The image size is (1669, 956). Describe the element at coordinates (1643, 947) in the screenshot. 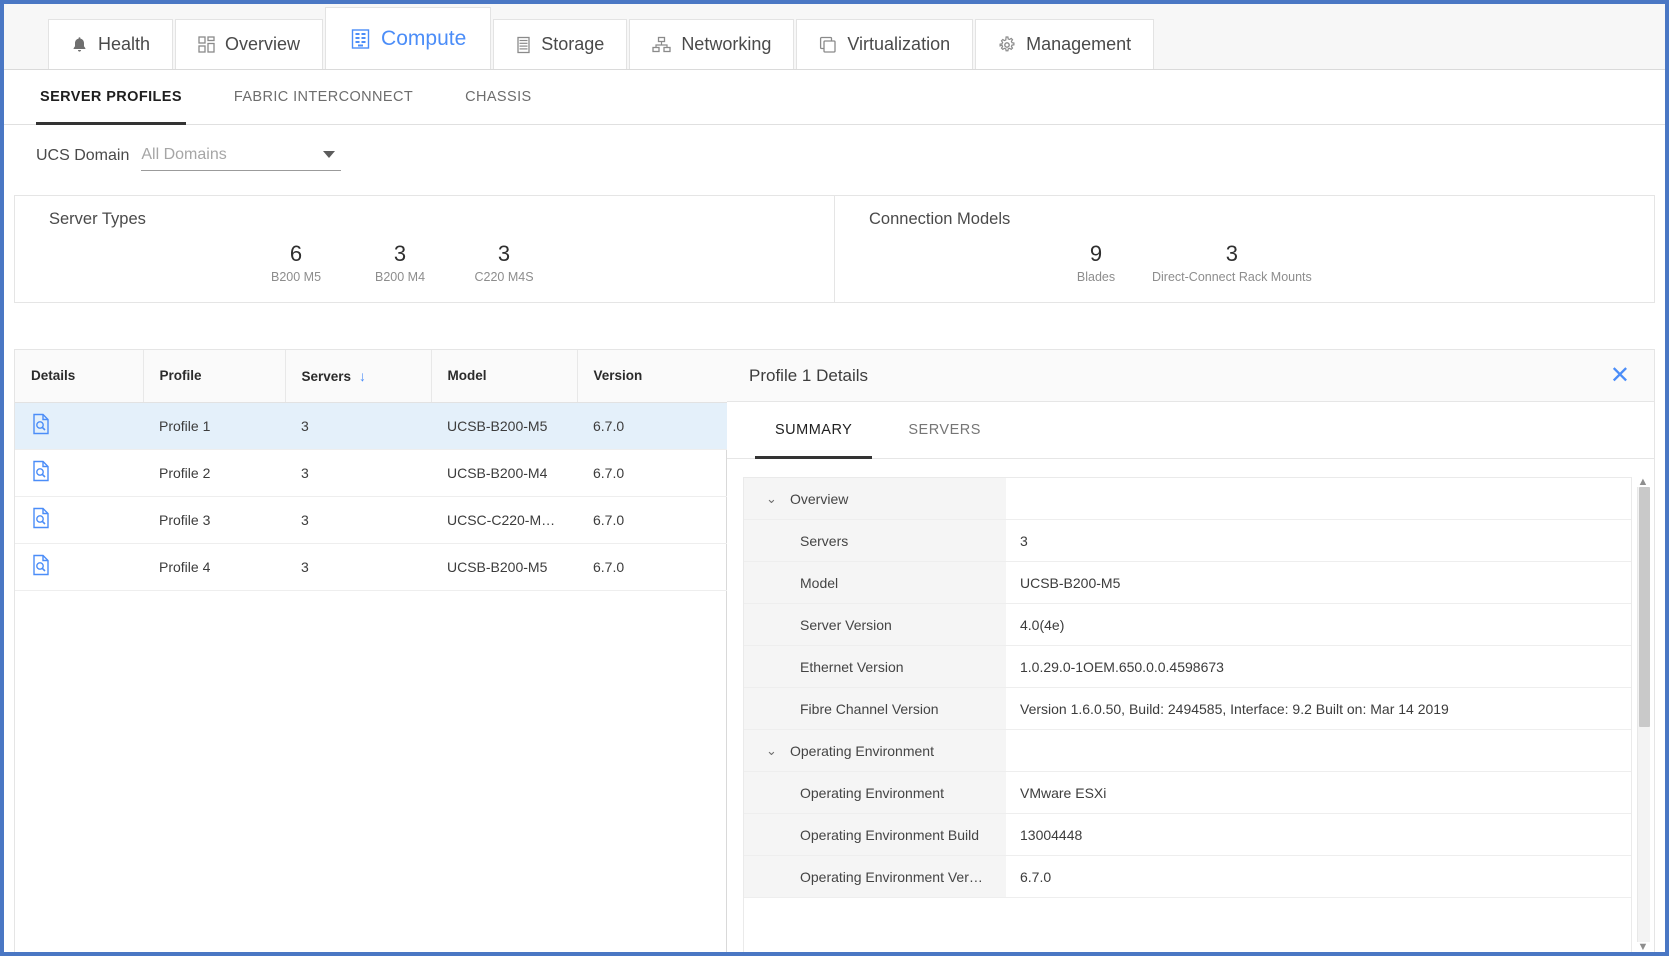

I see `scroll-down-icon: ▼` at that location.